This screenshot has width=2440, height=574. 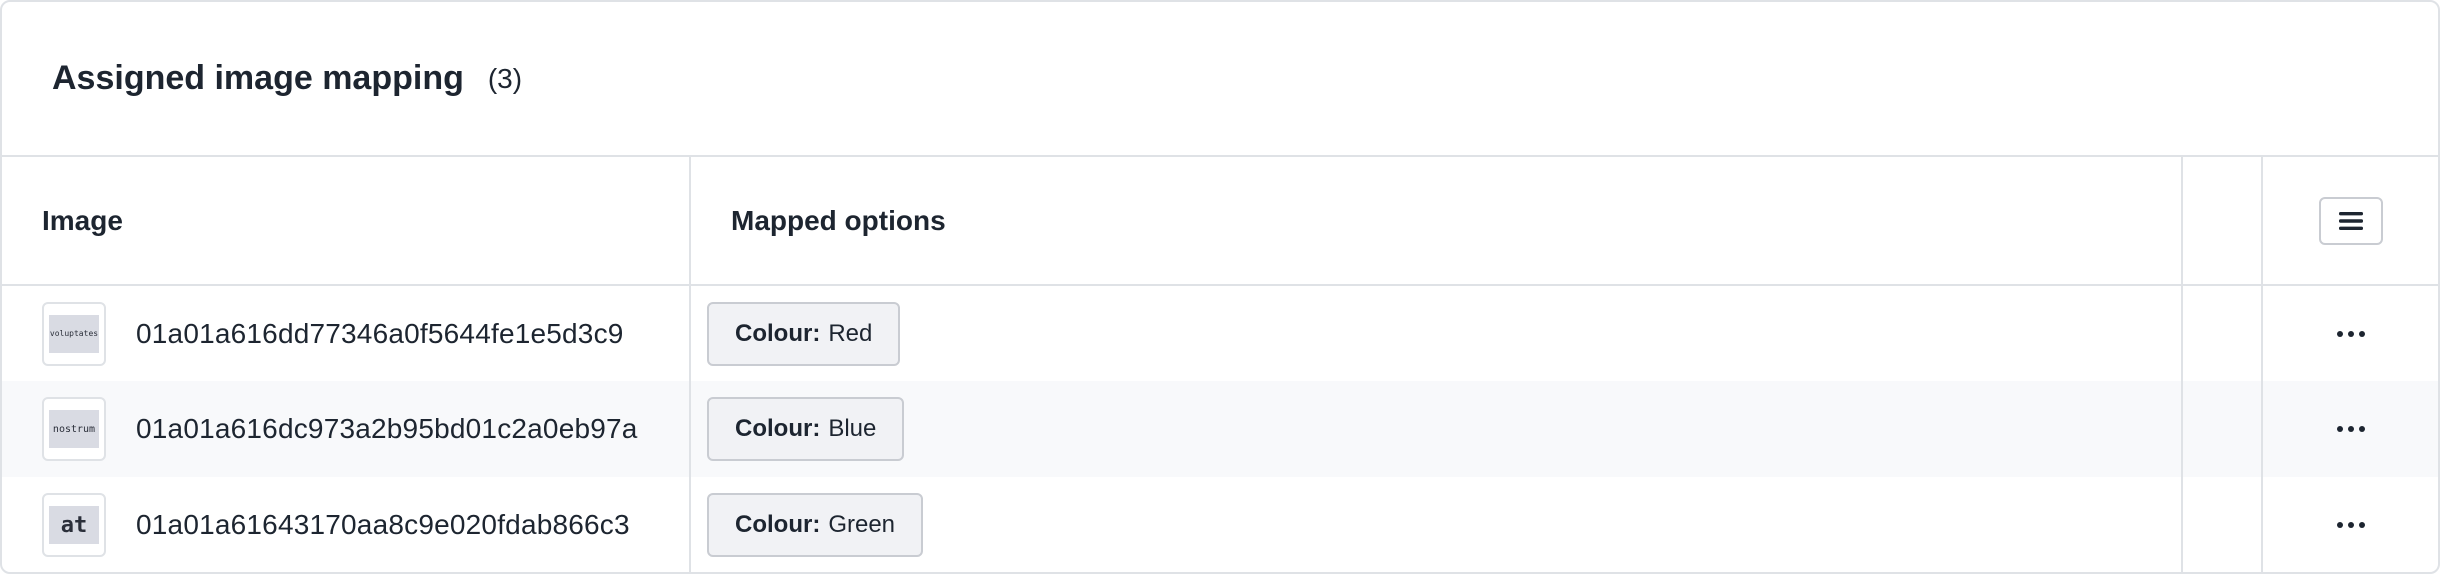 I want to click on column-menu-button, so click(x=2350, y=220).